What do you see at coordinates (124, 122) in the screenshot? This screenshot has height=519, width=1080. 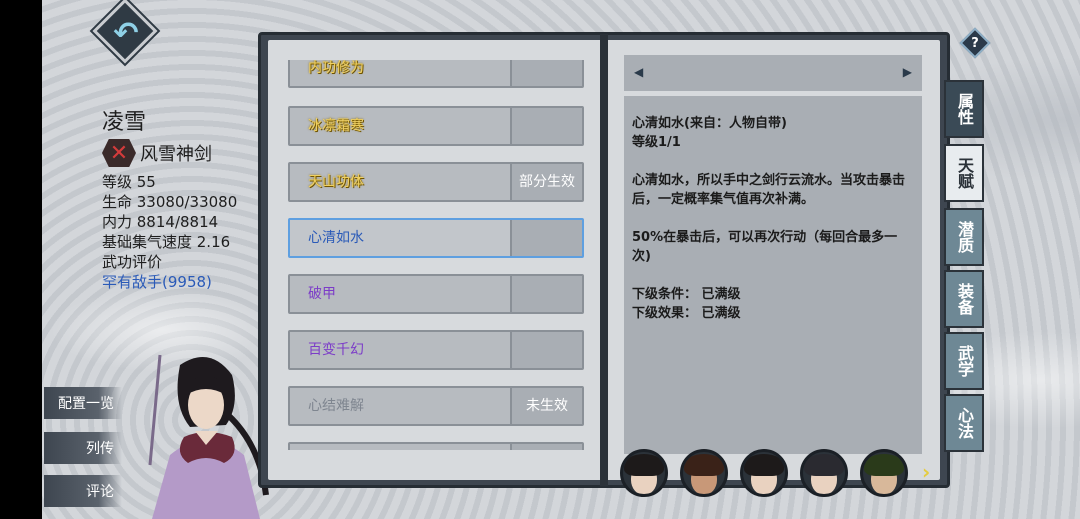 I see `character-name: 凌雪` at bounding box center [124, 122].